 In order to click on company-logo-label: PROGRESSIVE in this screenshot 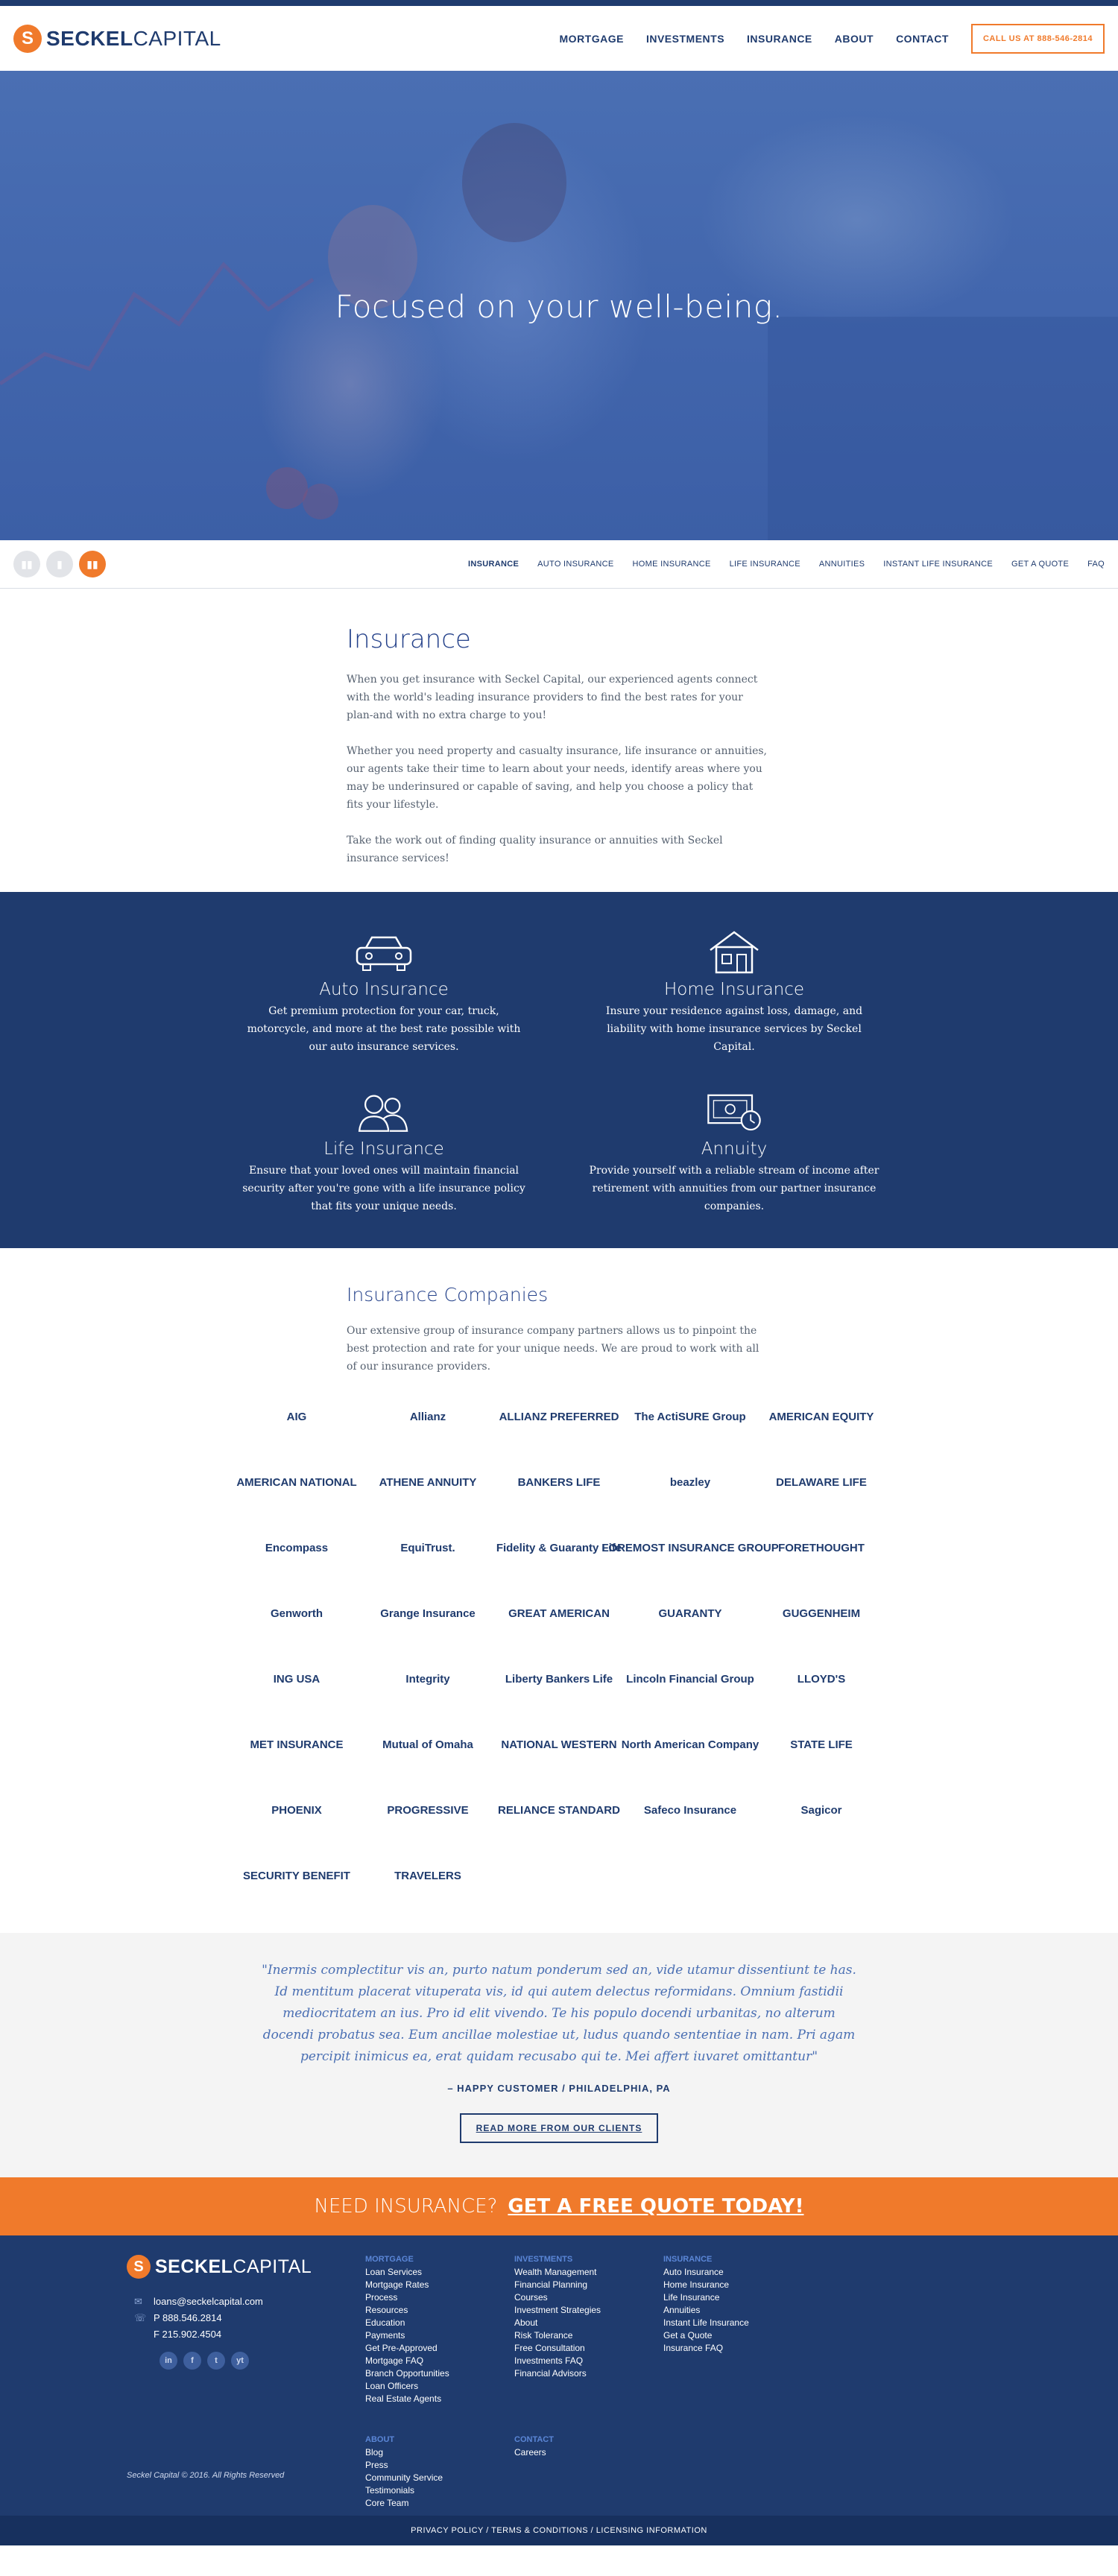, I will do `click(428, 1810)`.